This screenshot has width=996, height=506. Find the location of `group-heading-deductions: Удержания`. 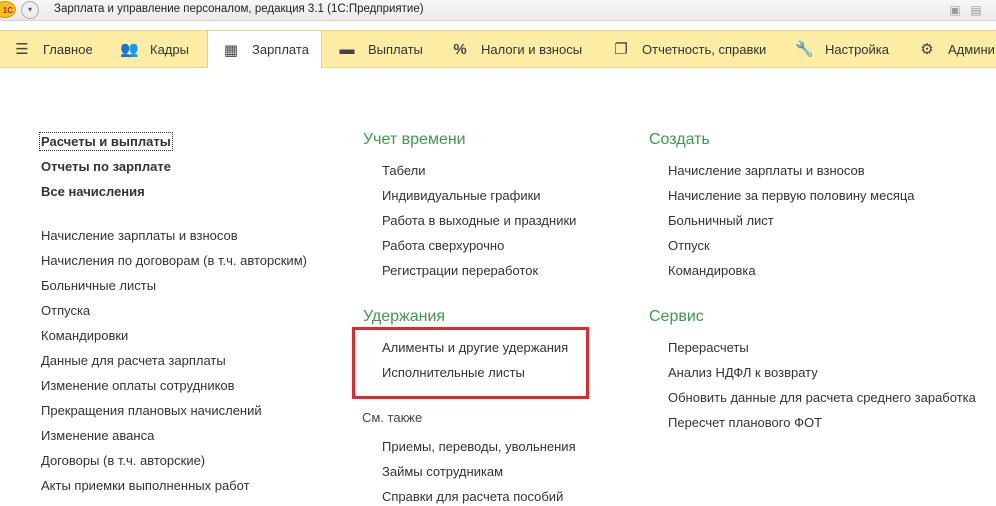

group-heading-deductions: Удержания is located at coordinates (404, 316).